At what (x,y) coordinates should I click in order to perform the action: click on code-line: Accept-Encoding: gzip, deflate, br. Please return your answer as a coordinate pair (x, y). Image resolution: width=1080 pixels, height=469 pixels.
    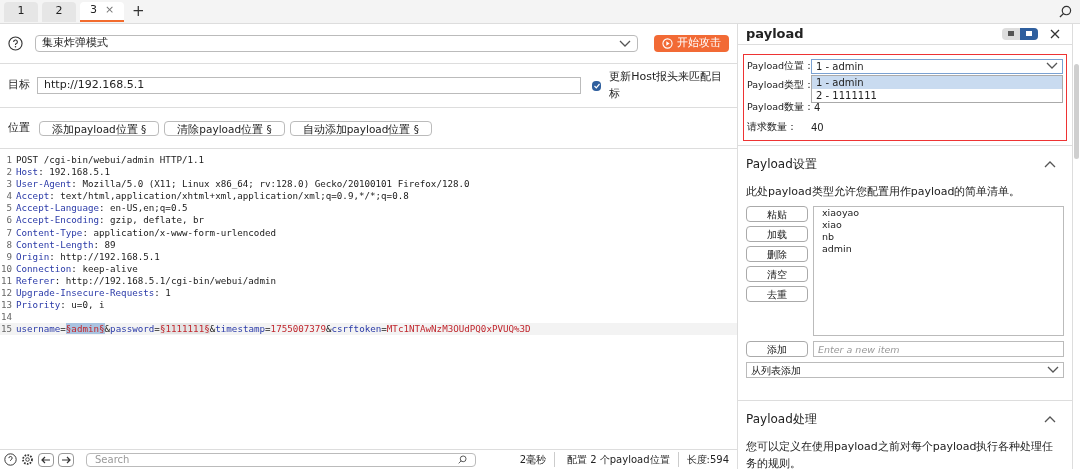
    Looking at the image, I should click on (110, 220).